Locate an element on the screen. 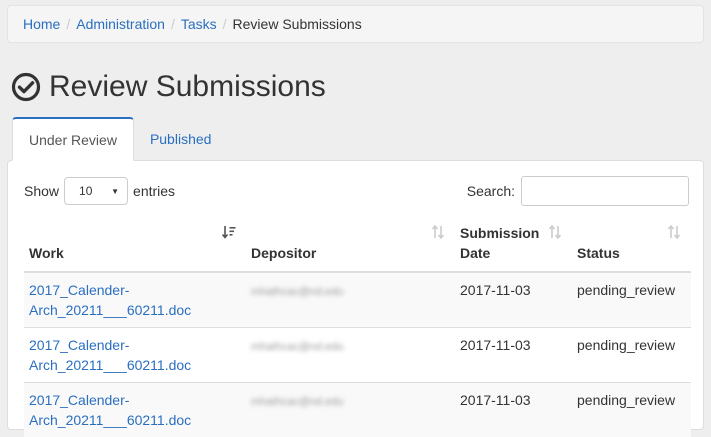 Image resolution: width=711 pixels, height=437 pixels. column-header-work: Work is located at coordinates (135, 244).